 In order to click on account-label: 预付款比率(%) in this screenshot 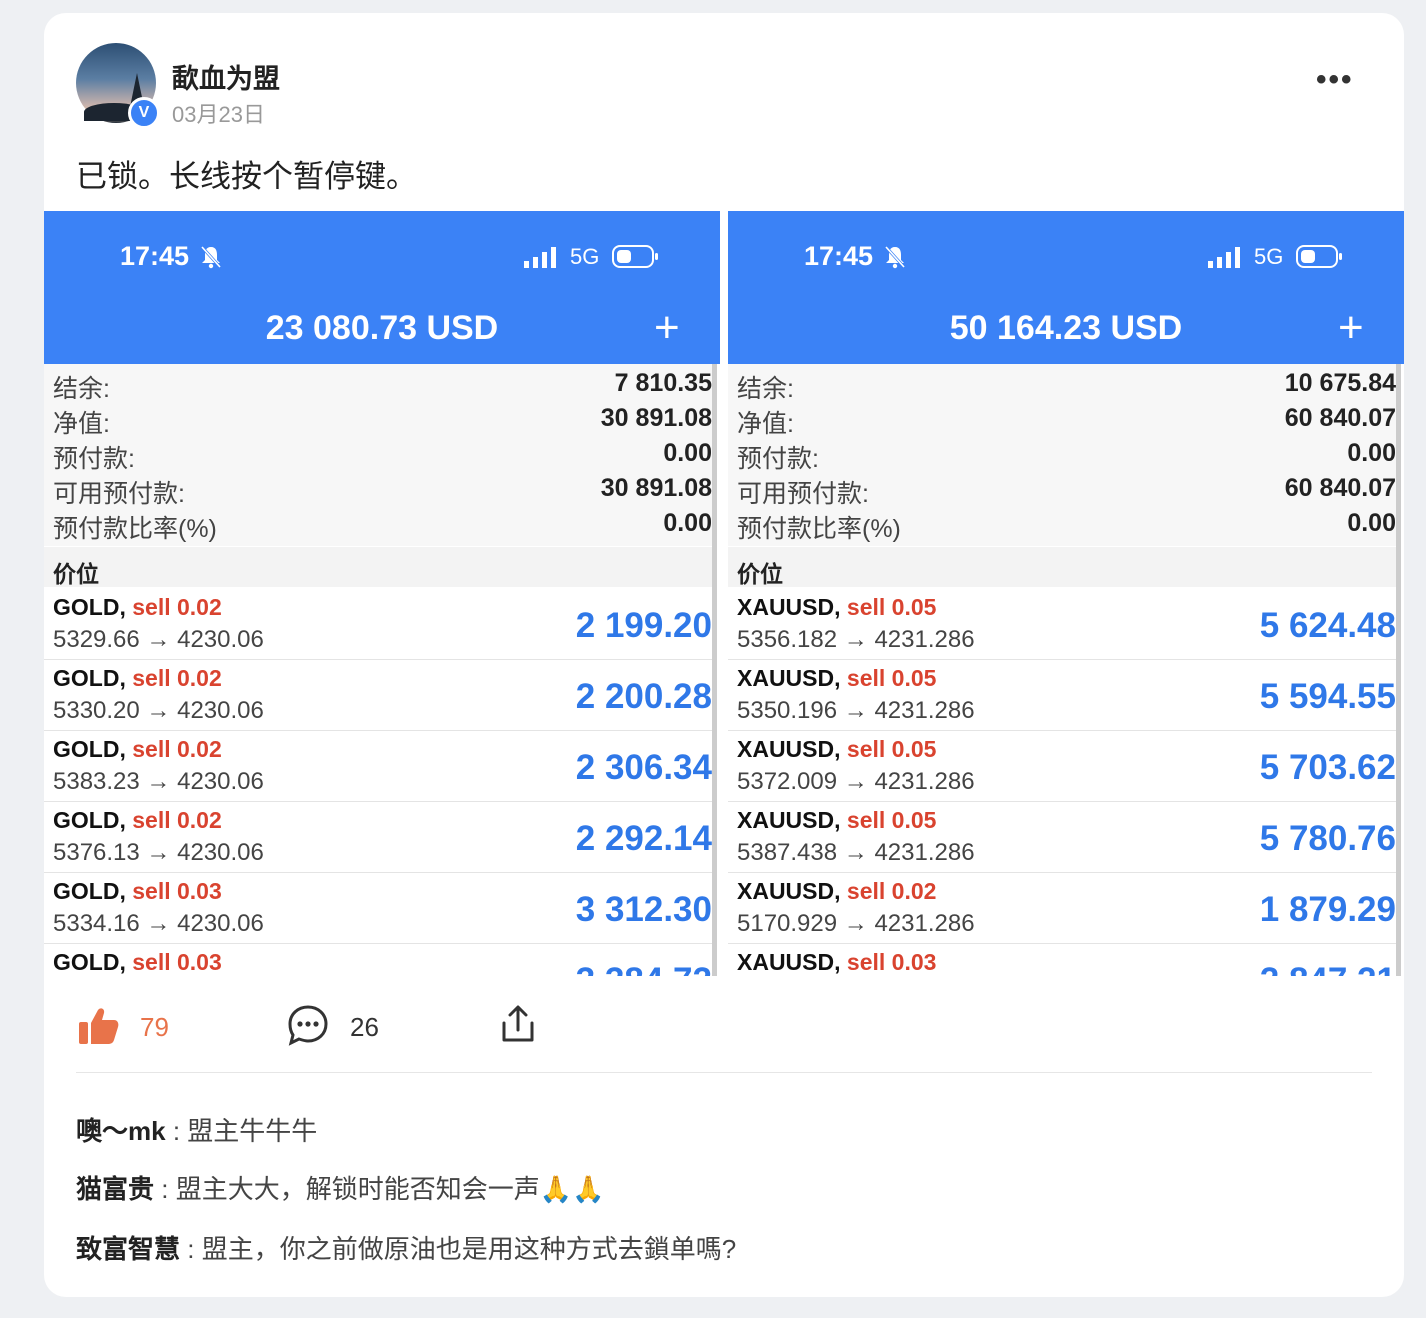, I will do `click(819, 529)`.